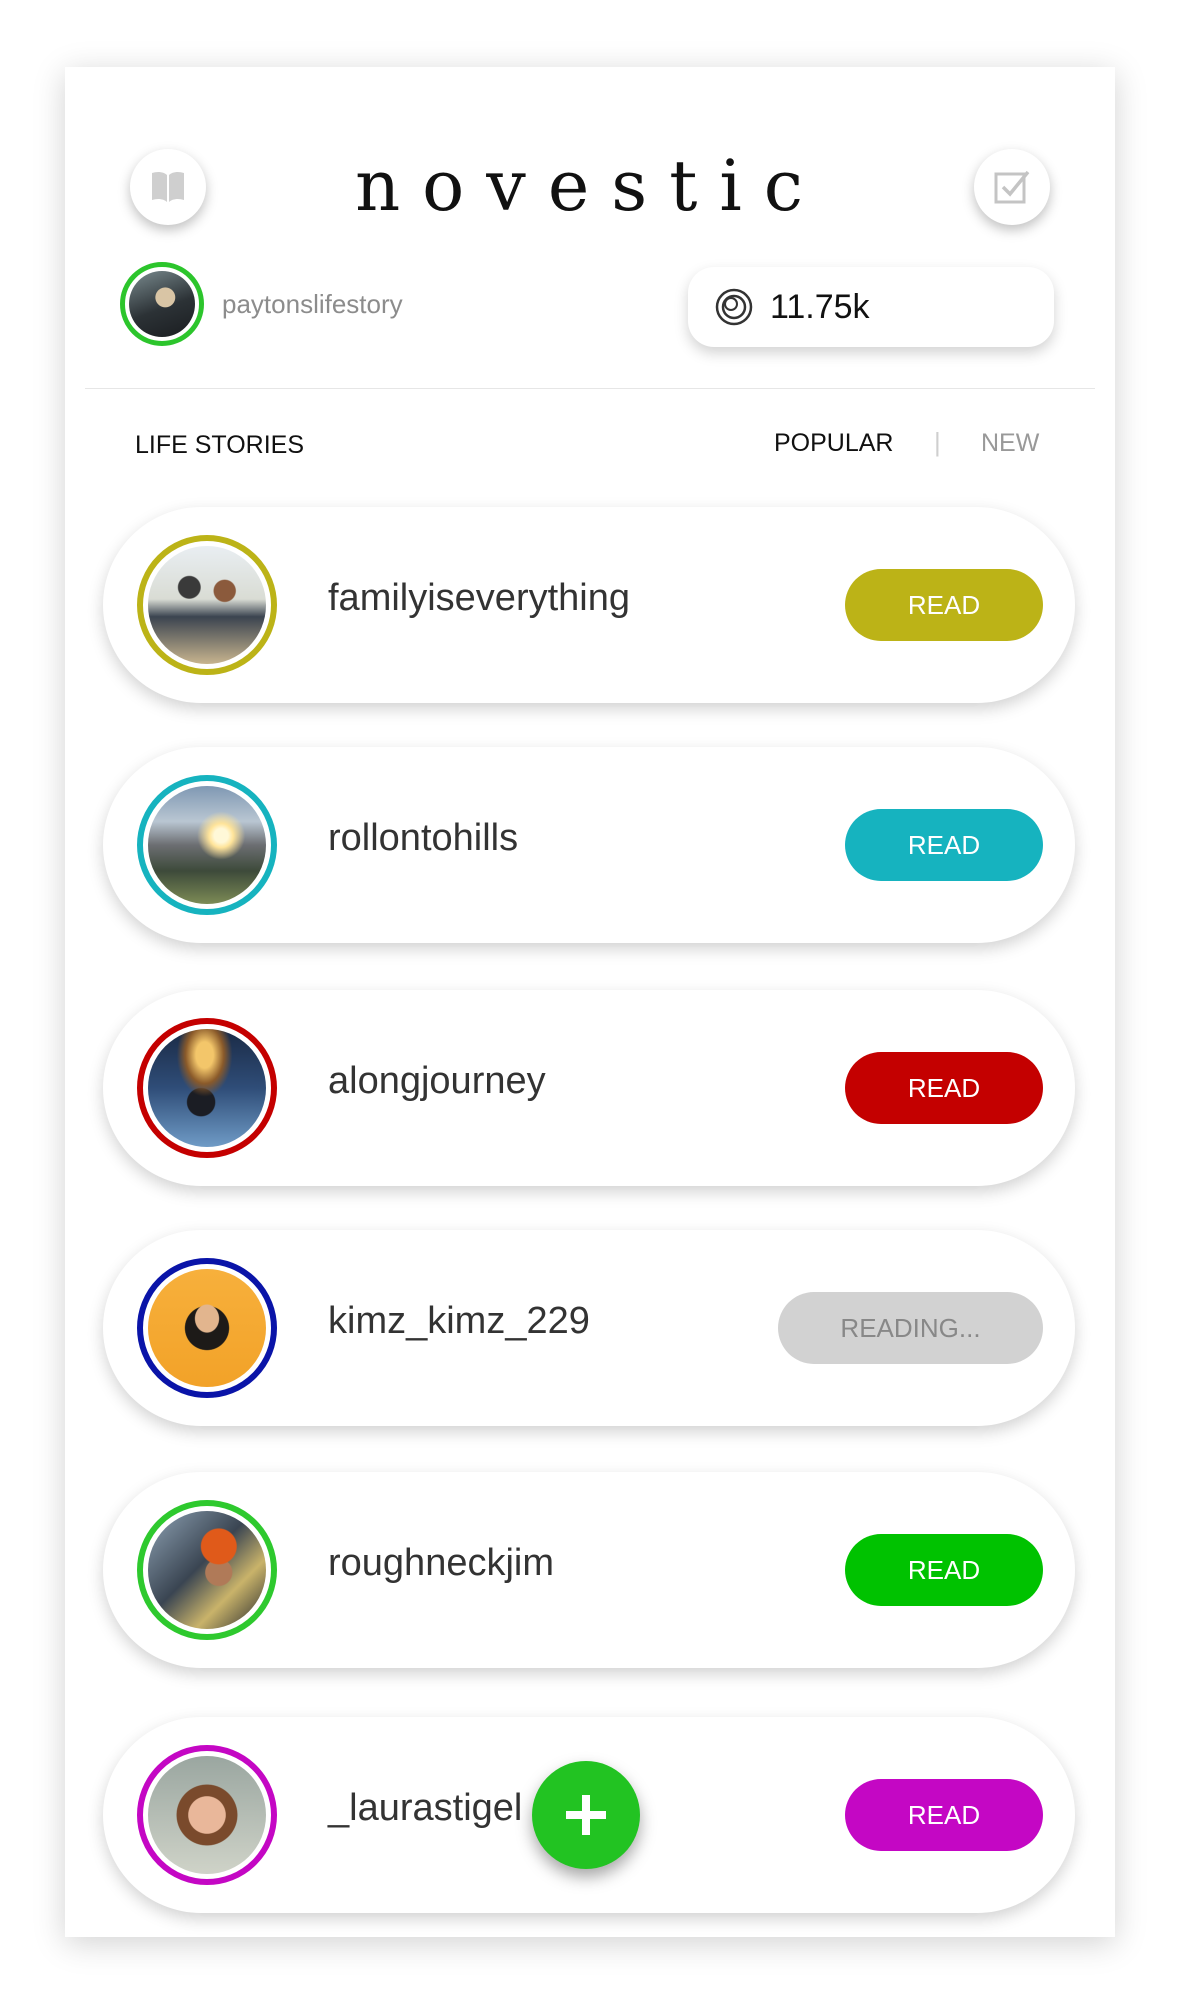  Describe the element at coordinates (590, 186) in the screenshot. I see `app-logo: novestic` at that location.